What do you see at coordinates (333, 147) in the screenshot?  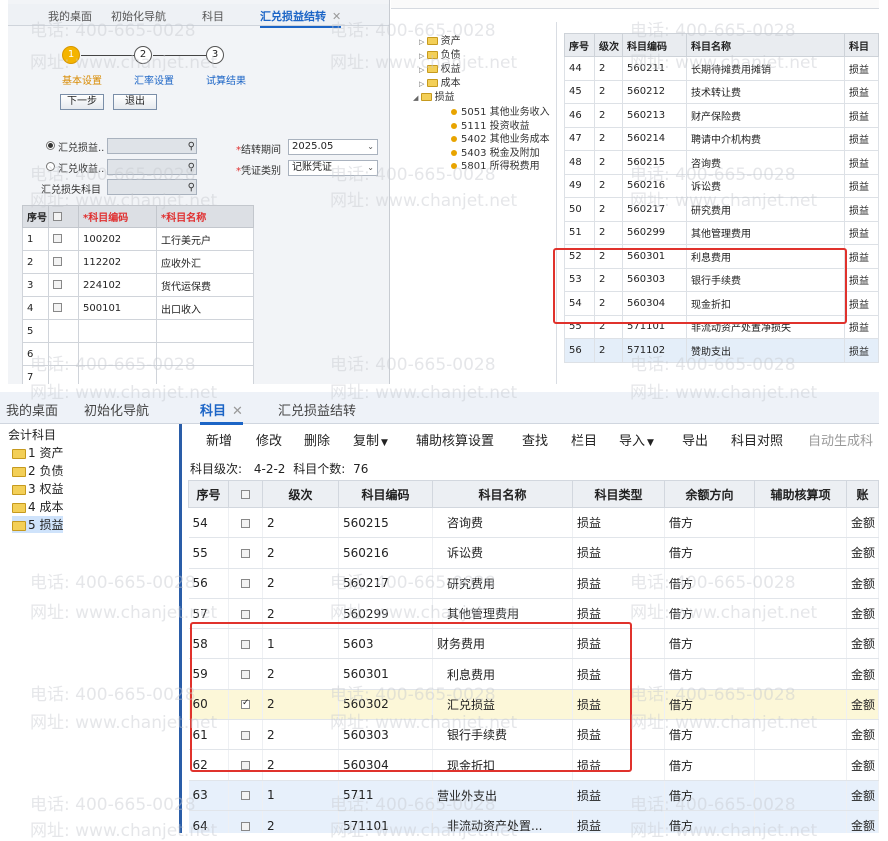 I see `period-select: 2025.05 ⌄` at bounding box center [333, 147].